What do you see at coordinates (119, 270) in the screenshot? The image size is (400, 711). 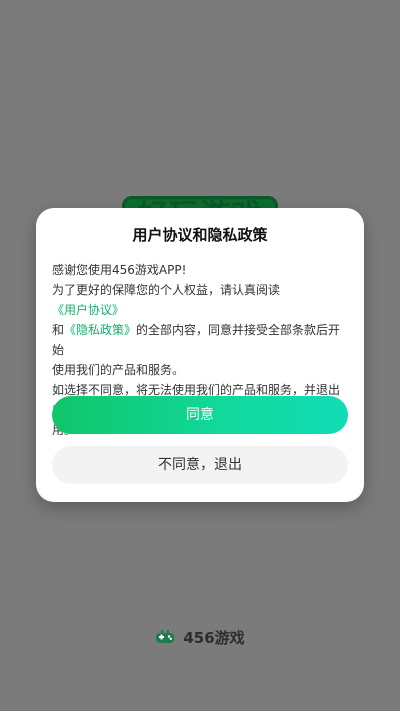 I see `body-line-welcome: 感谢您使用456游戏APP!` at bounding box center [119, 270].